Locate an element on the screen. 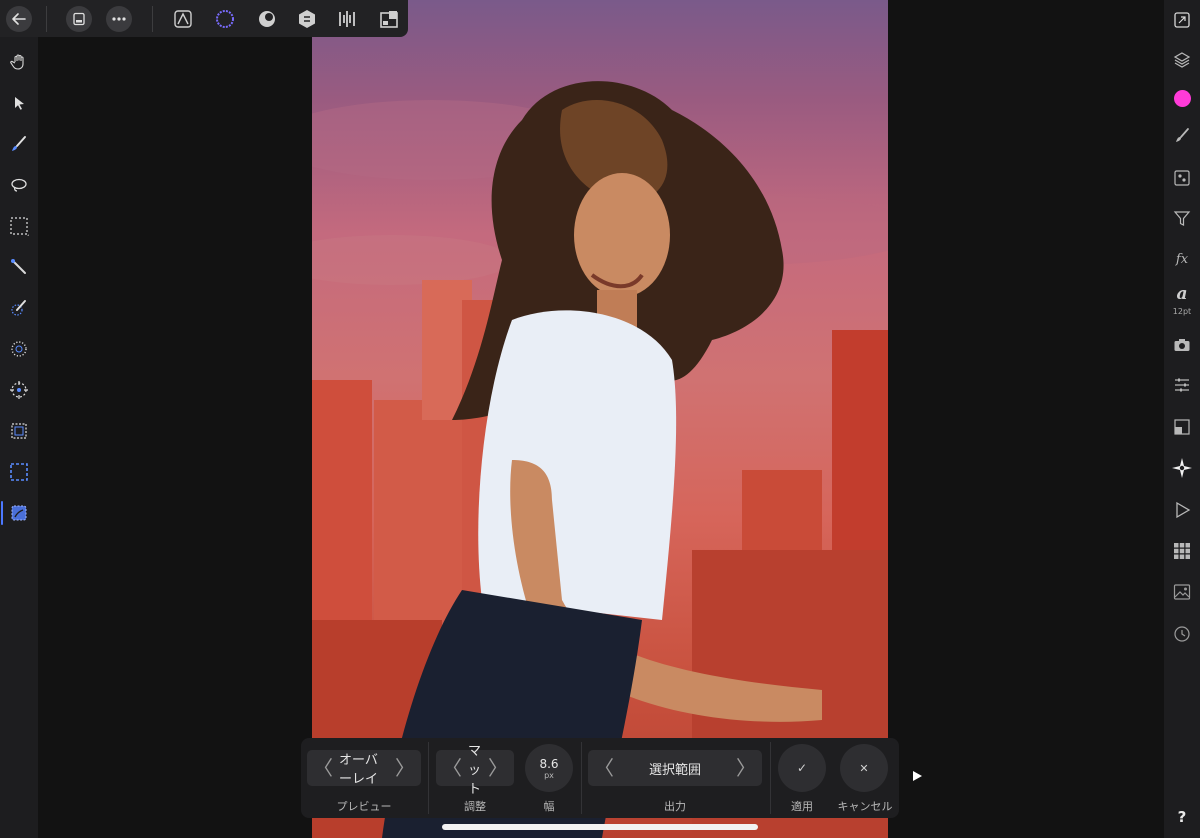 This screenshot has height=838, width=1200. active-tool-indicator is located at coordinates (2, 513).